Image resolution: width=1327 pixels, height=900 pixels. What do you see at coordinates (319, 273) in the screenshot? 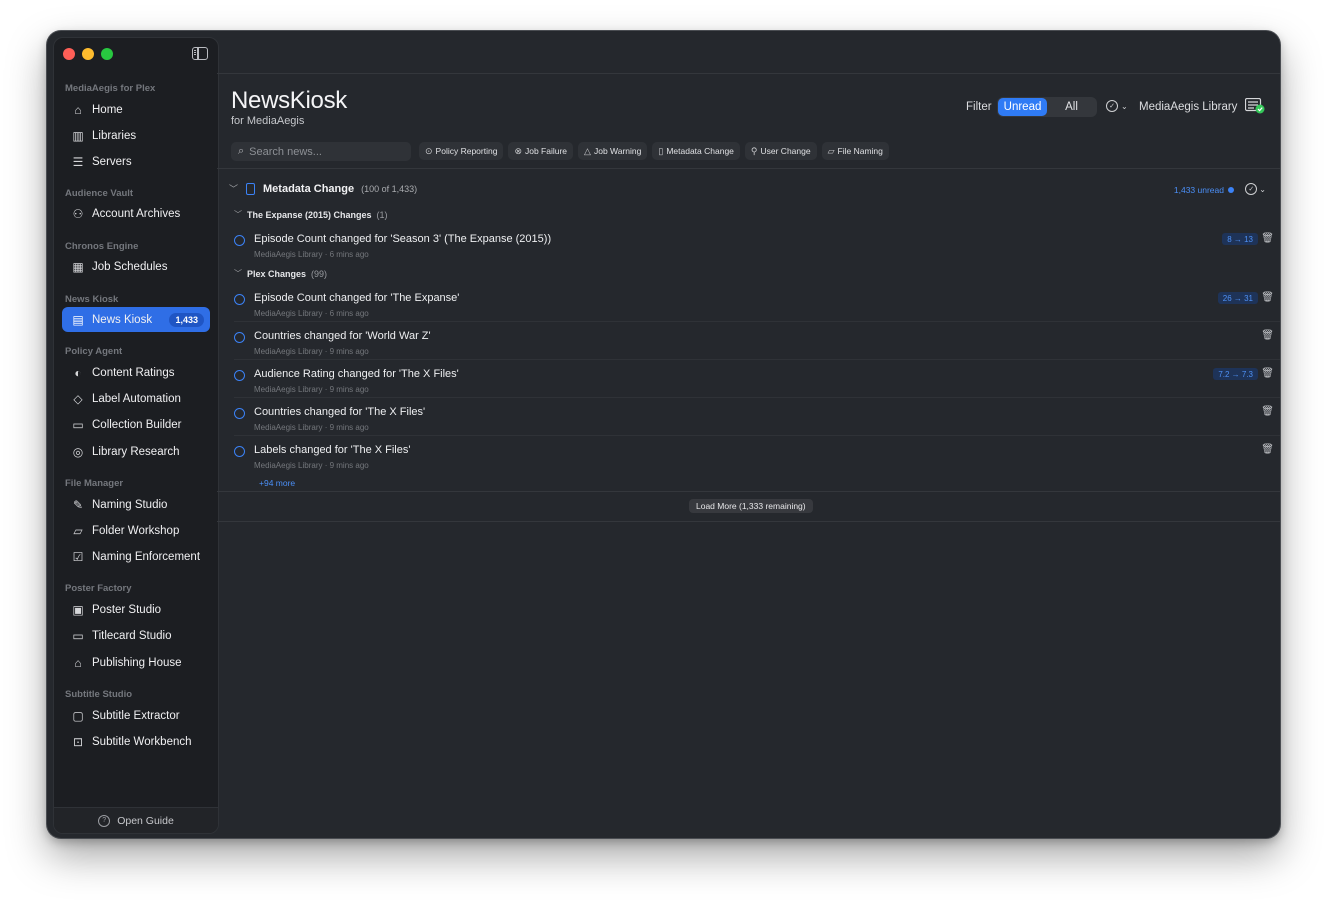
I see `subgroup-count: (99)` at bounding box center [319, 273].